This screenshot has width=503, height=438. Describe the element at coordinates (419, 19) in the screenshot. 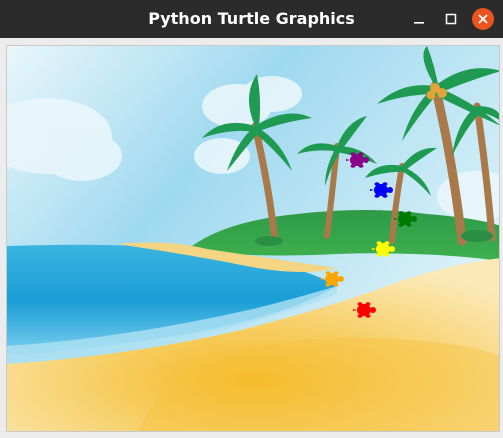

I see `minimize-button` at that location.